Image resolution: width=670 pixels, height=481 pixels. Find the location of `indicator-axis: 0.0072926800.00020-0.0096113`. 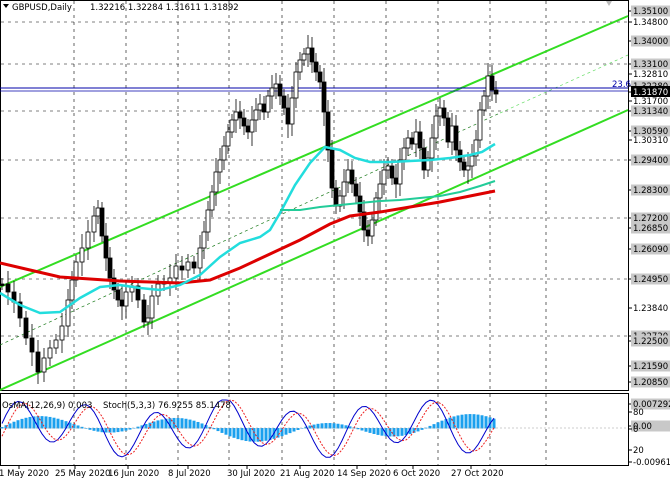

indicator-axis: 0.0072926800.00020-0.0096113 is located at coordinates (649, 433).